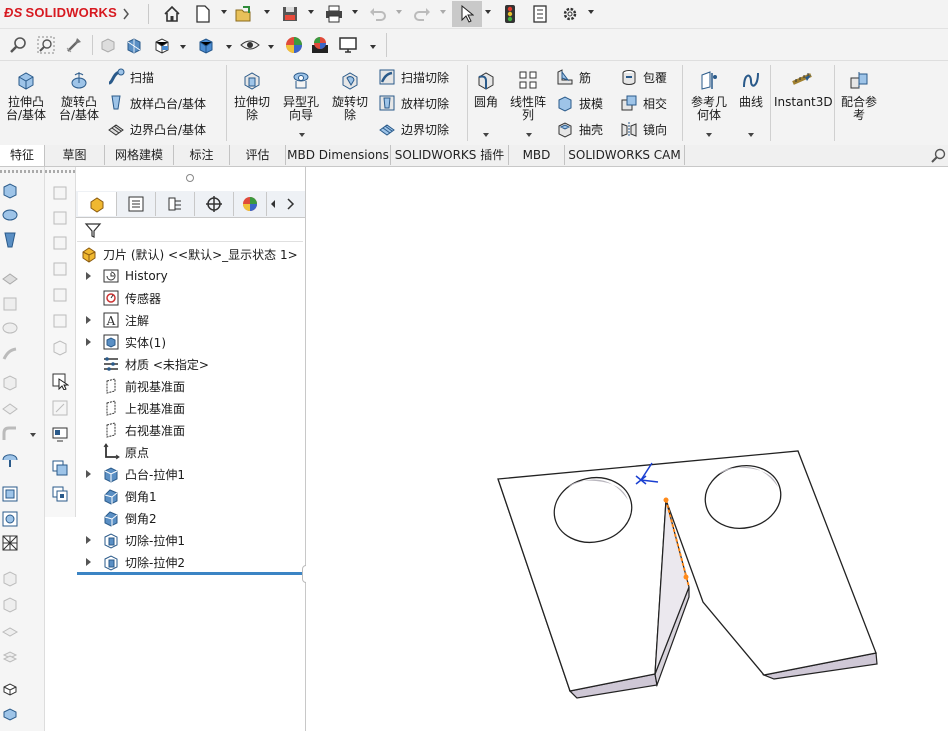 The width and height of the screenshot is (948, 734). Describe the element at coordinates (60, 434) in the screenshot. I see `display-pane-icon` at that location.